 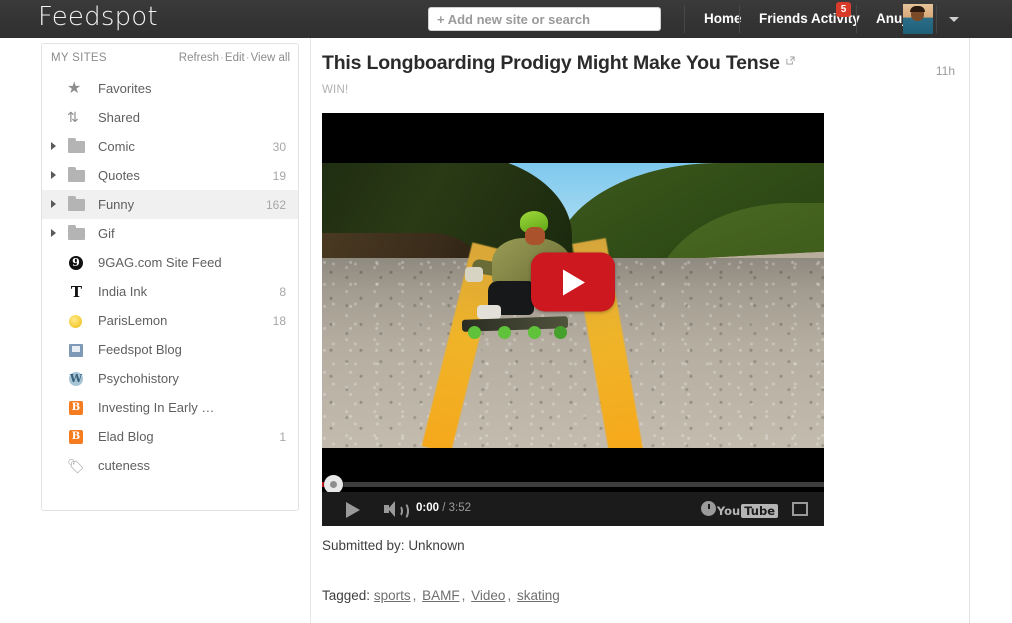 What do you see at coordinates (759, 510) in the screenshot?
I see `youtube-tube-text: Tube` at bounding box center [759, 510].